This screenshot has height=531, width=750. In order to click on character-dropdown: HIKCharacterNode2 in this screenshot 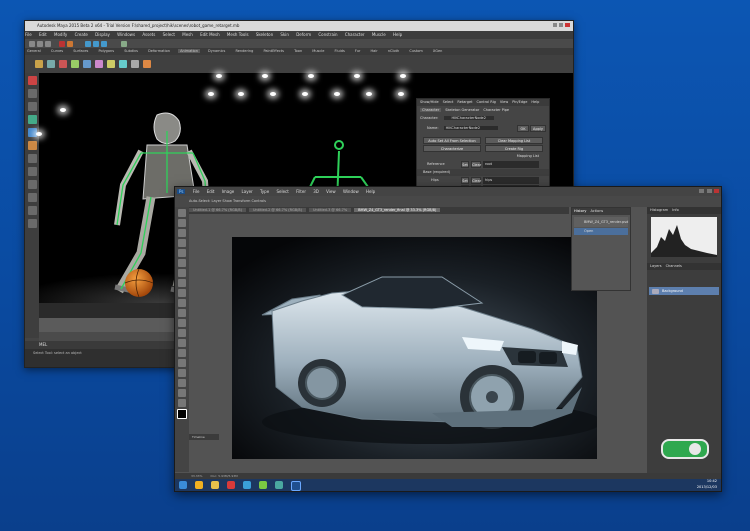, I will do `click(468, 118)`.